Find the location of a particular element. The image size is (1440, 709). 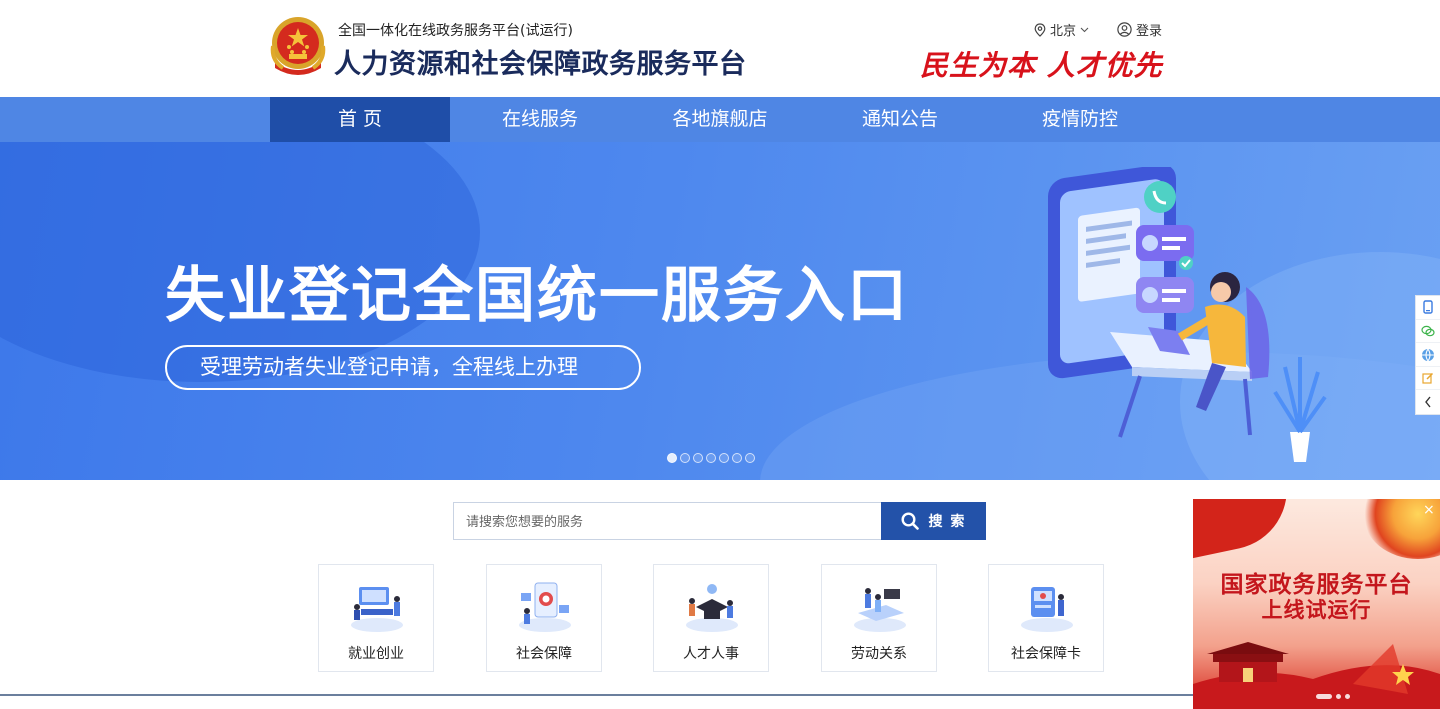

location-pin-icon is located at coordinates (1040, 29).